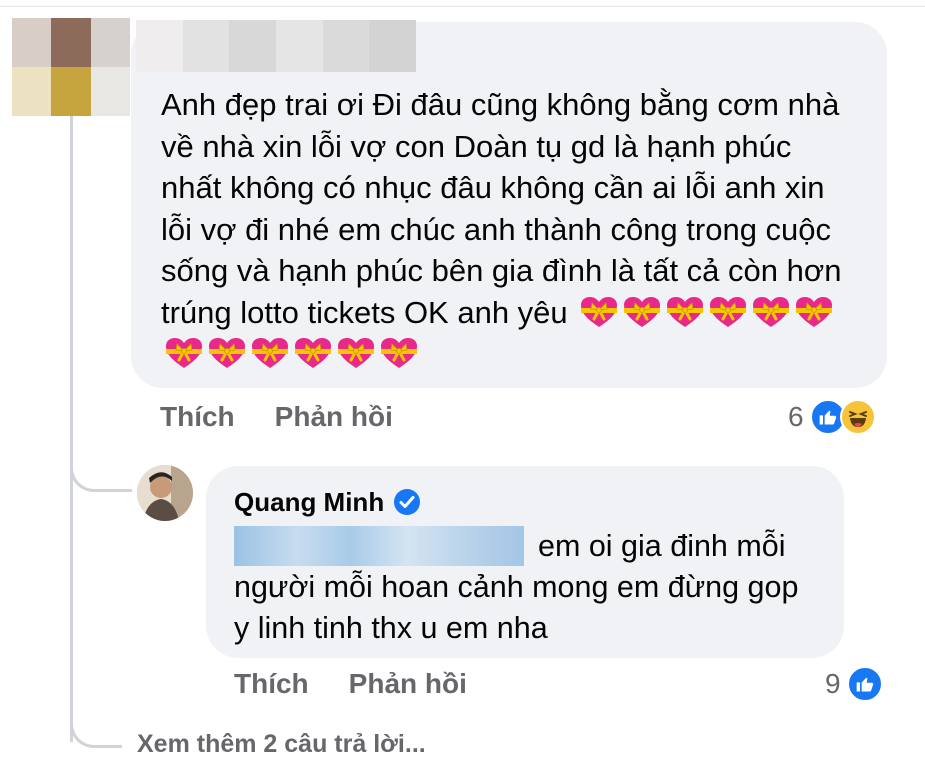 The width and height of the screenshot is (925, 784). I want to click on avatar, so click(165, 493).